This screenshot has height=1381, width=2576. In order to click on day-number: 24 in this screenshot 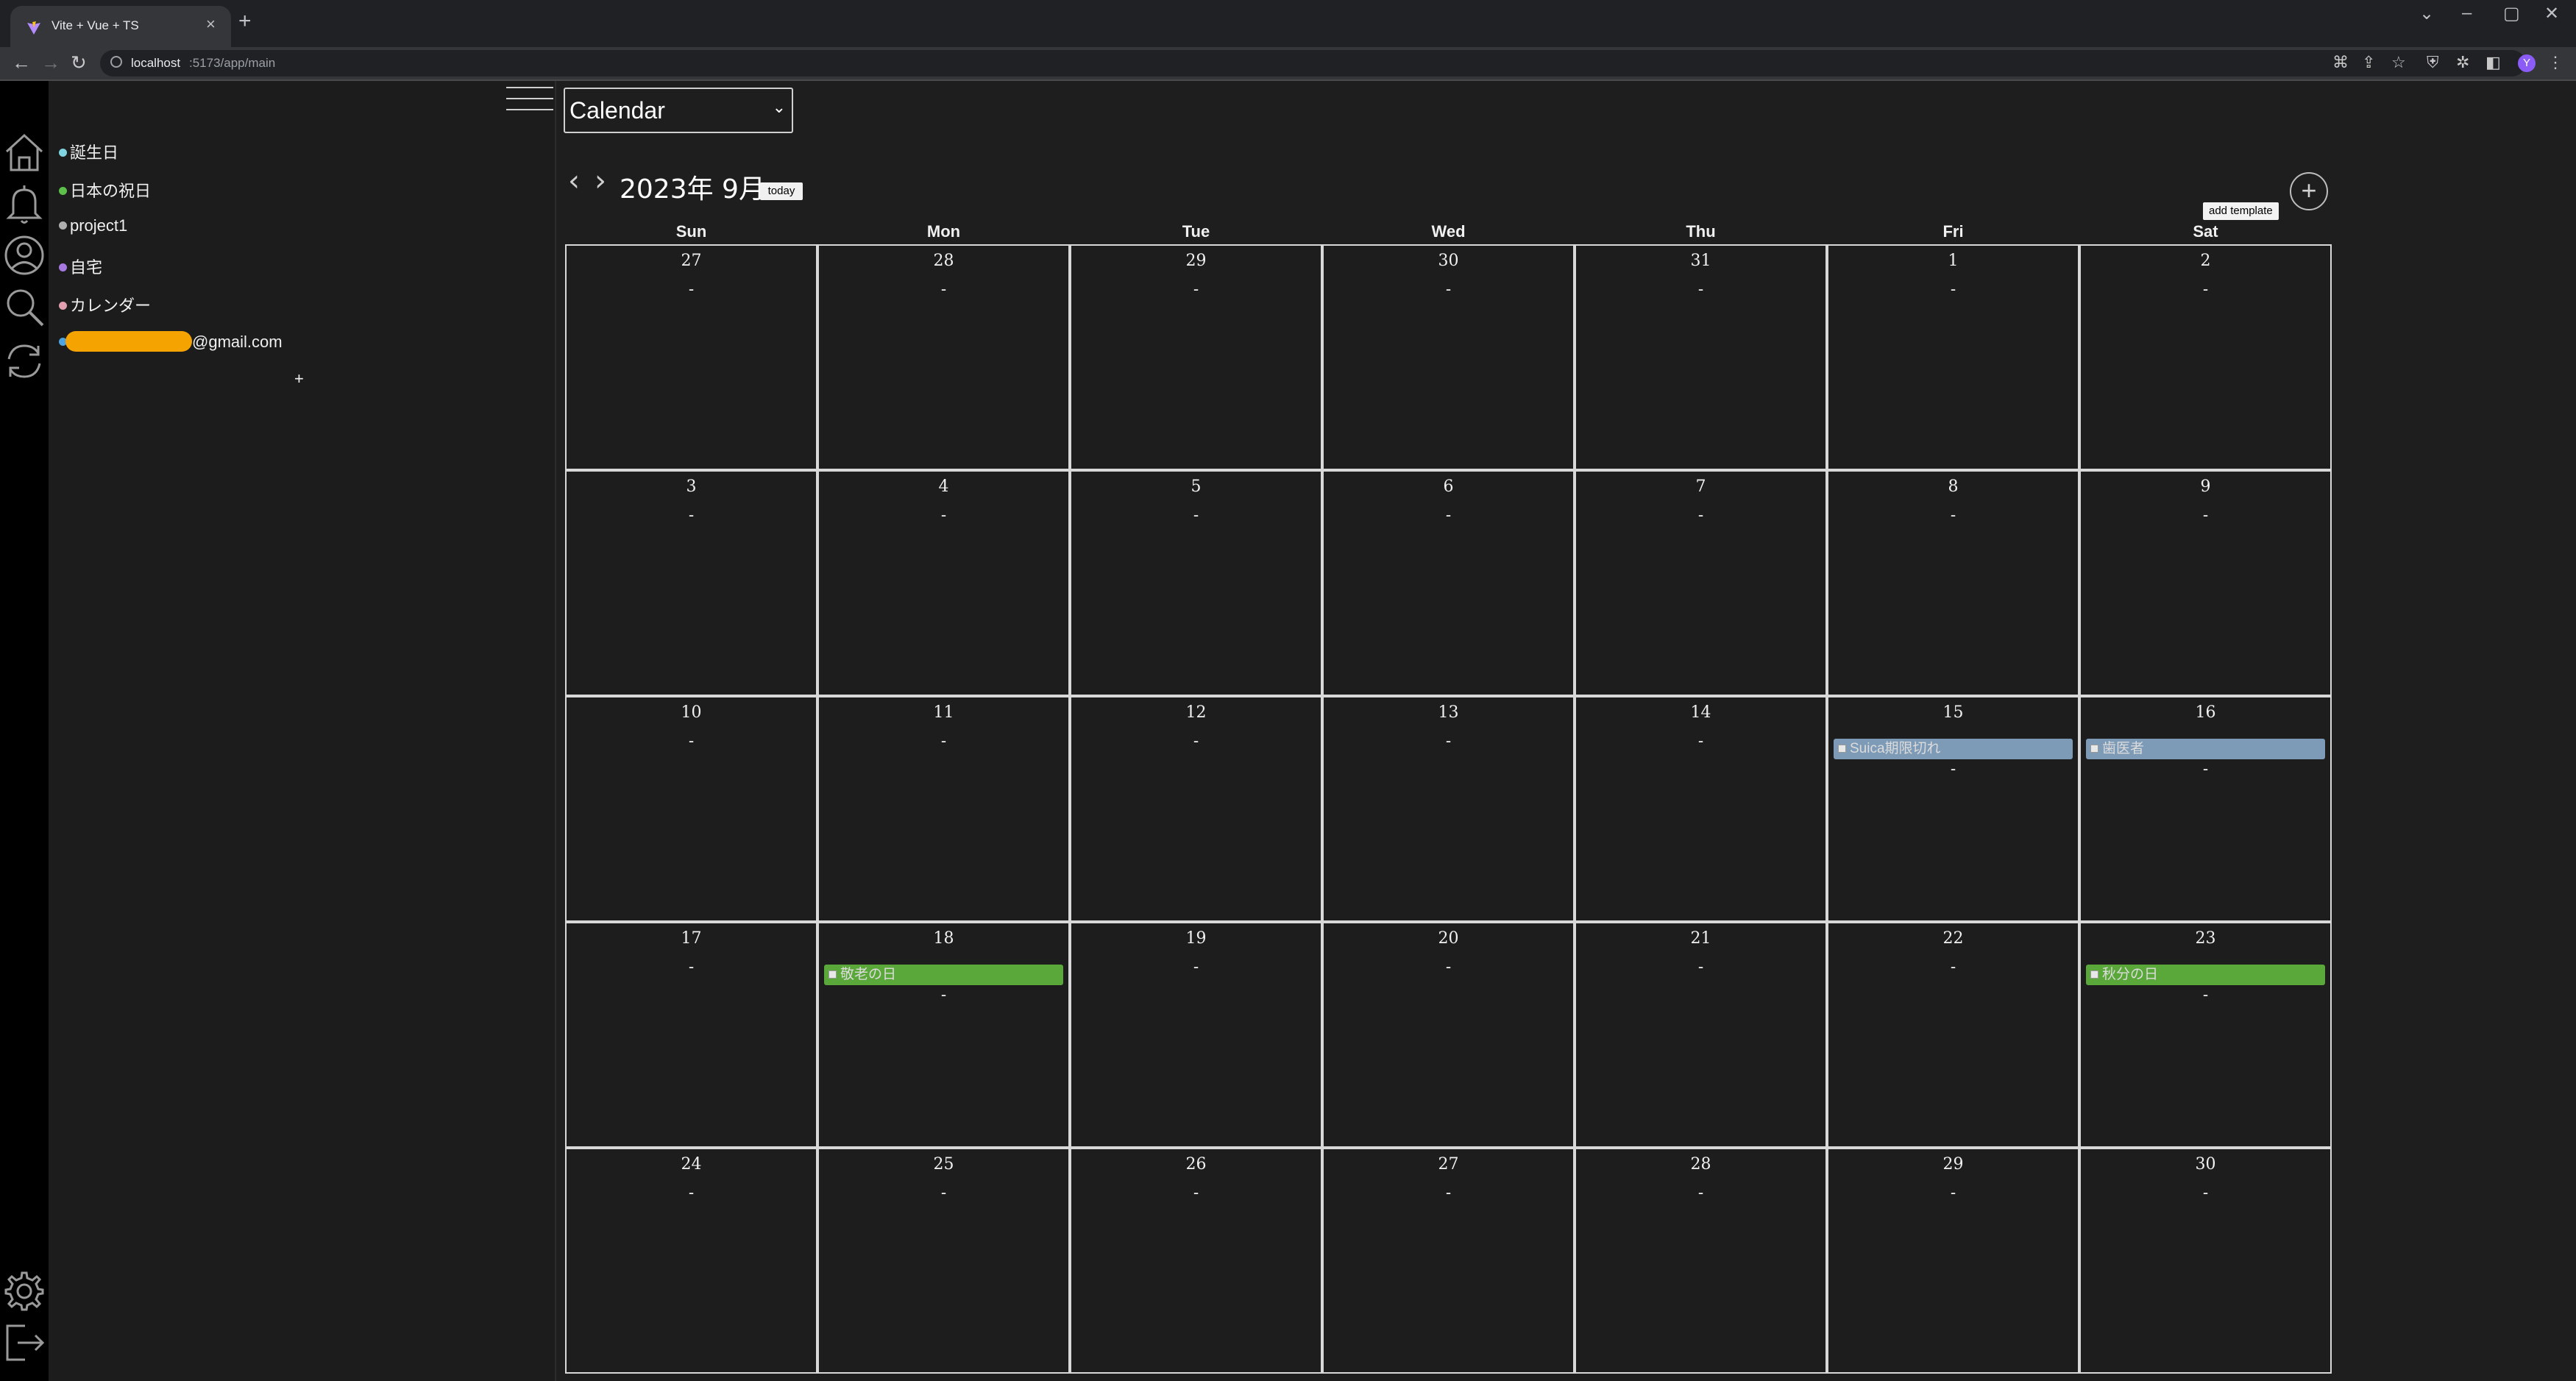, I will do `click(691, 1164)`.